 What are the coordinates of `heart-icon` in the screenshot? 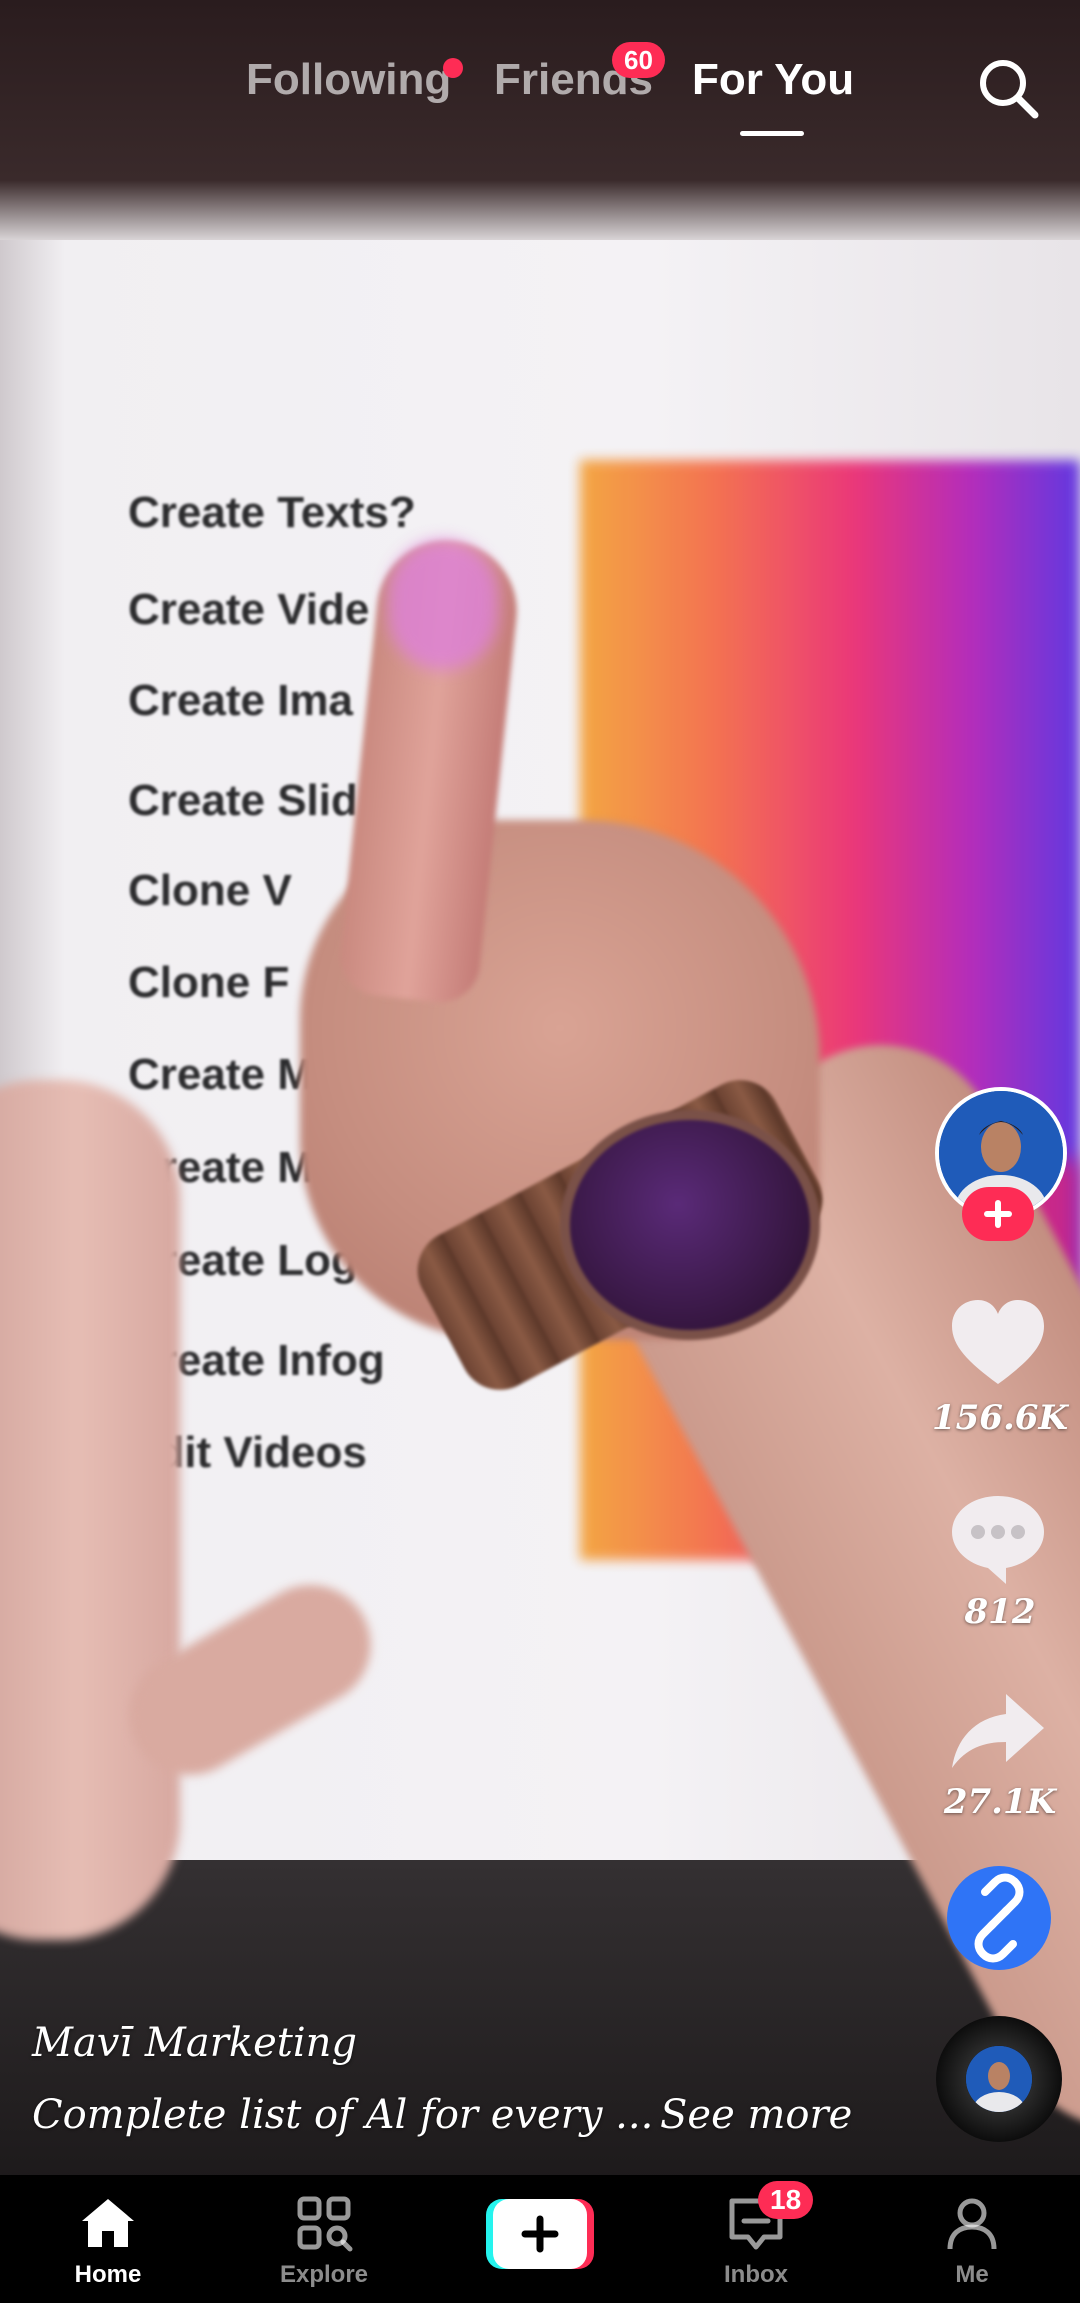 It's located at (998, 1342).